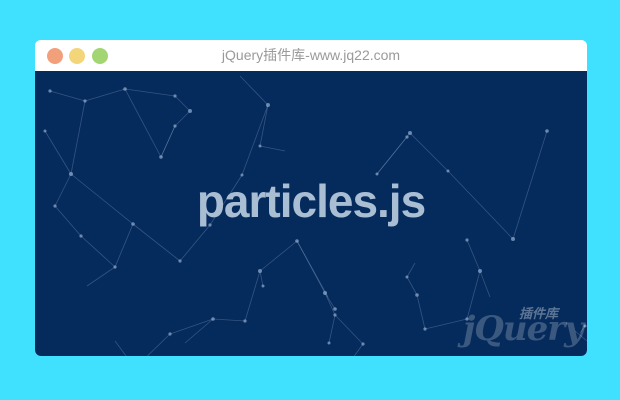 The width and height of the screenshot is (620, 400). Describe the element at coordinates (518, 328) in the screenshot. I see `jquery-watermark-logo: jQuery 插件库` at that location.